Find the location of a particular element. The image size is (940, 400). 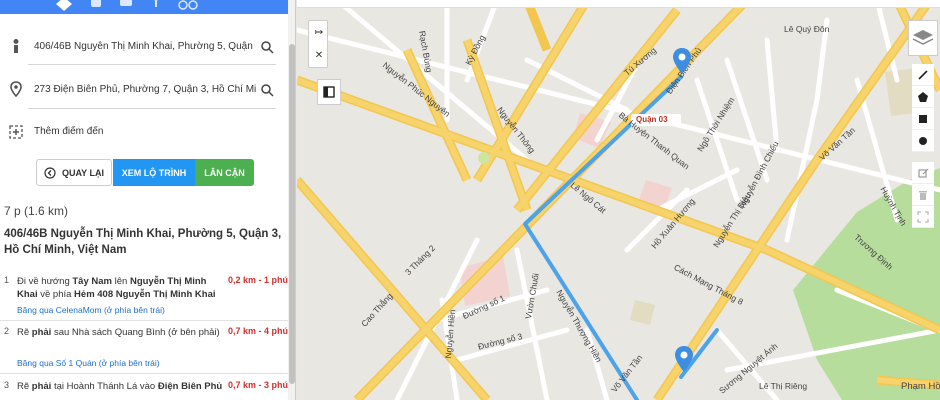

layers-button is located at coordinates (923, 38).